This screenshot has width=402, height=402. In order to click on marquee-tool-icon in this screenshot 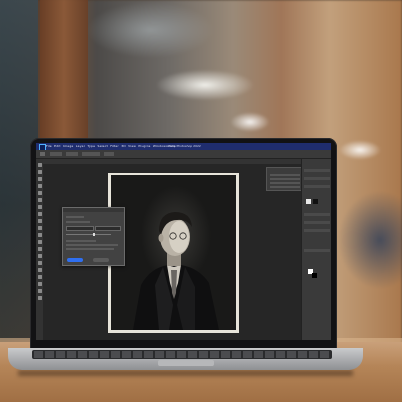, I will do `click(39, 172)`.